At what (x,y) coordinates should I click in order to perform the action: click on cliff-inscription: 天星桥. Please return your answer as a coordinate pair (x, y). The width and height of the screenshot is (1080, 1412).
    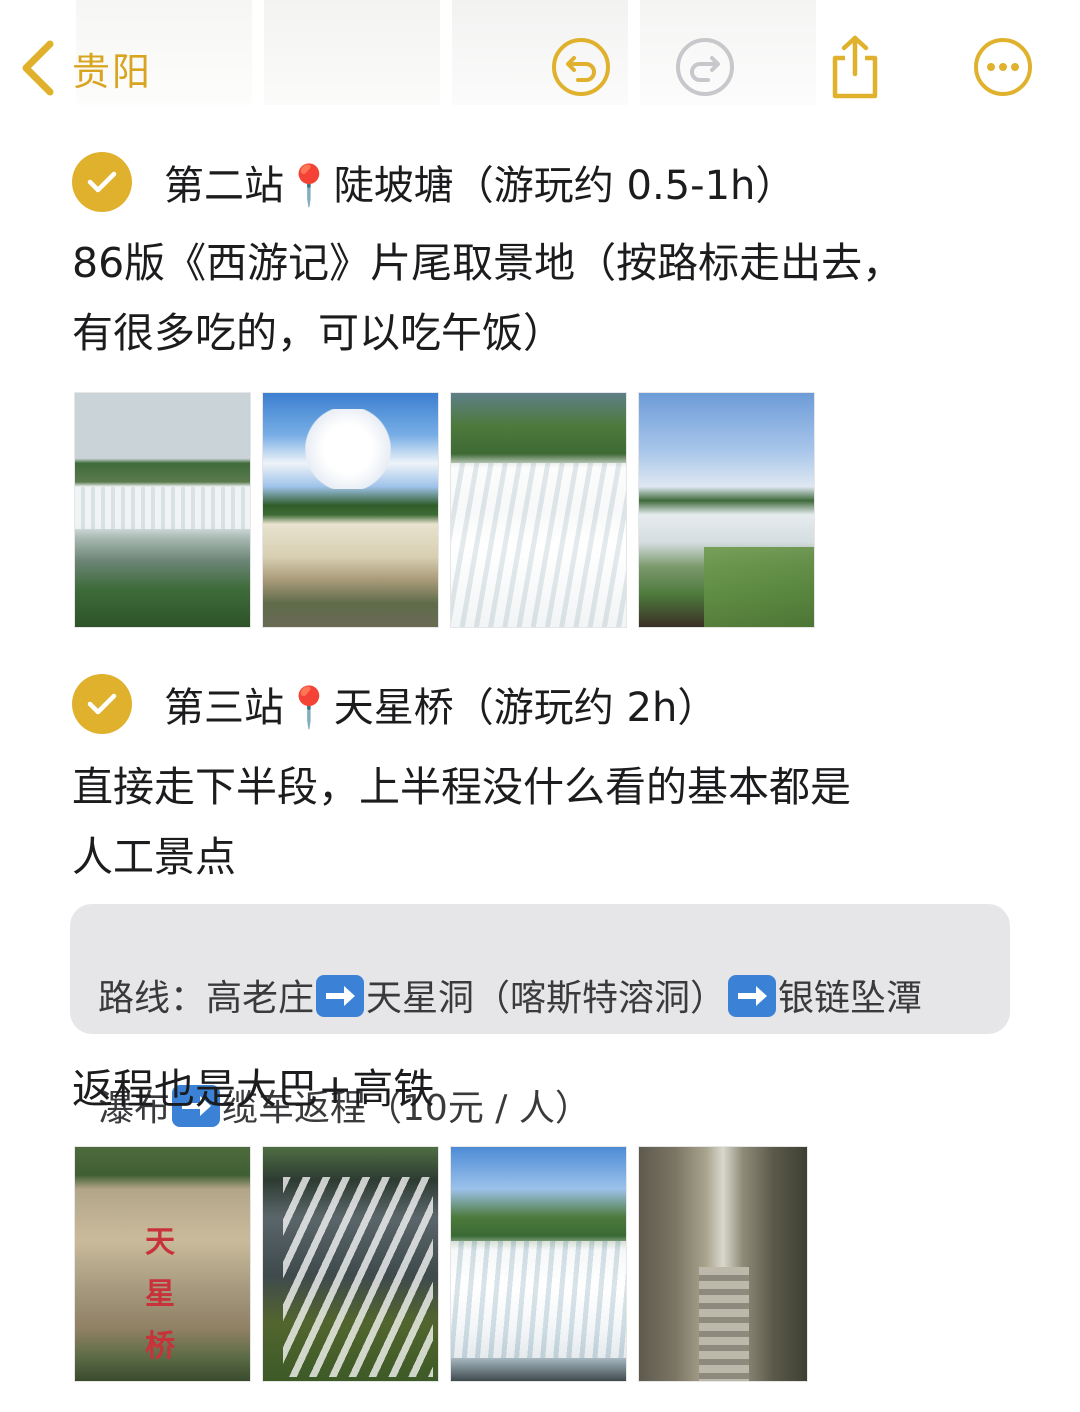
    Looking at the image, I should click on (160, 1294).